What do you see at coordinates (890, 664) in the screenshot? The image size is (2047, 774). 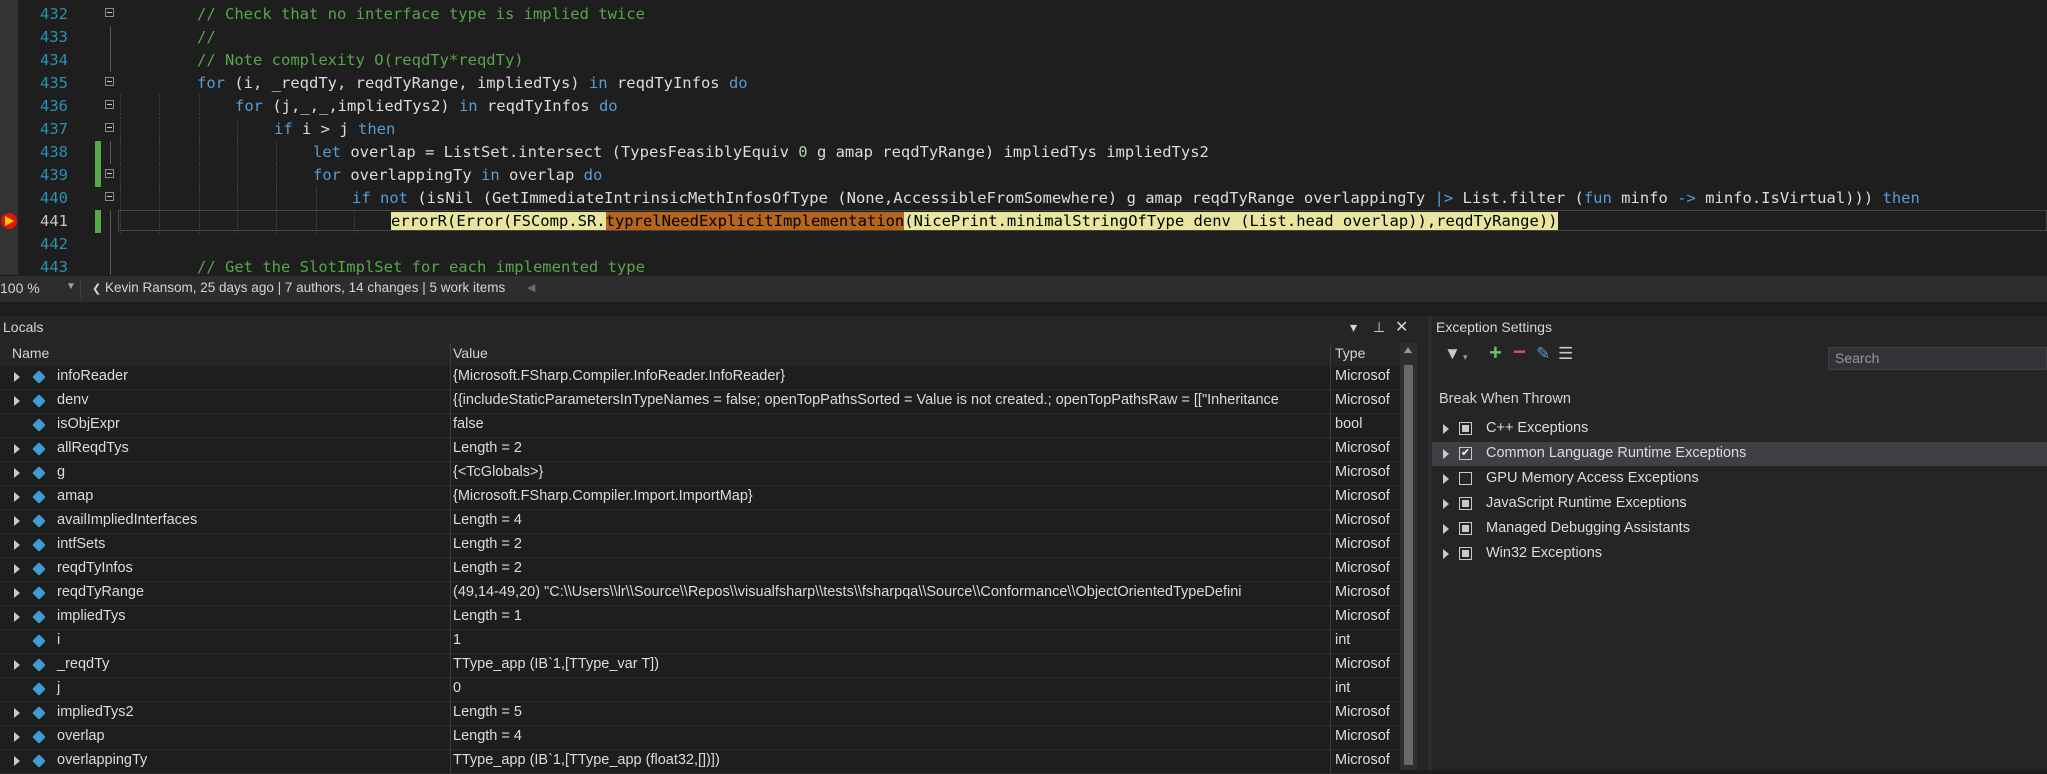 I see `variable-value: TType_app (IB`1,[TType_var T])` at bounding box center [890, 664].